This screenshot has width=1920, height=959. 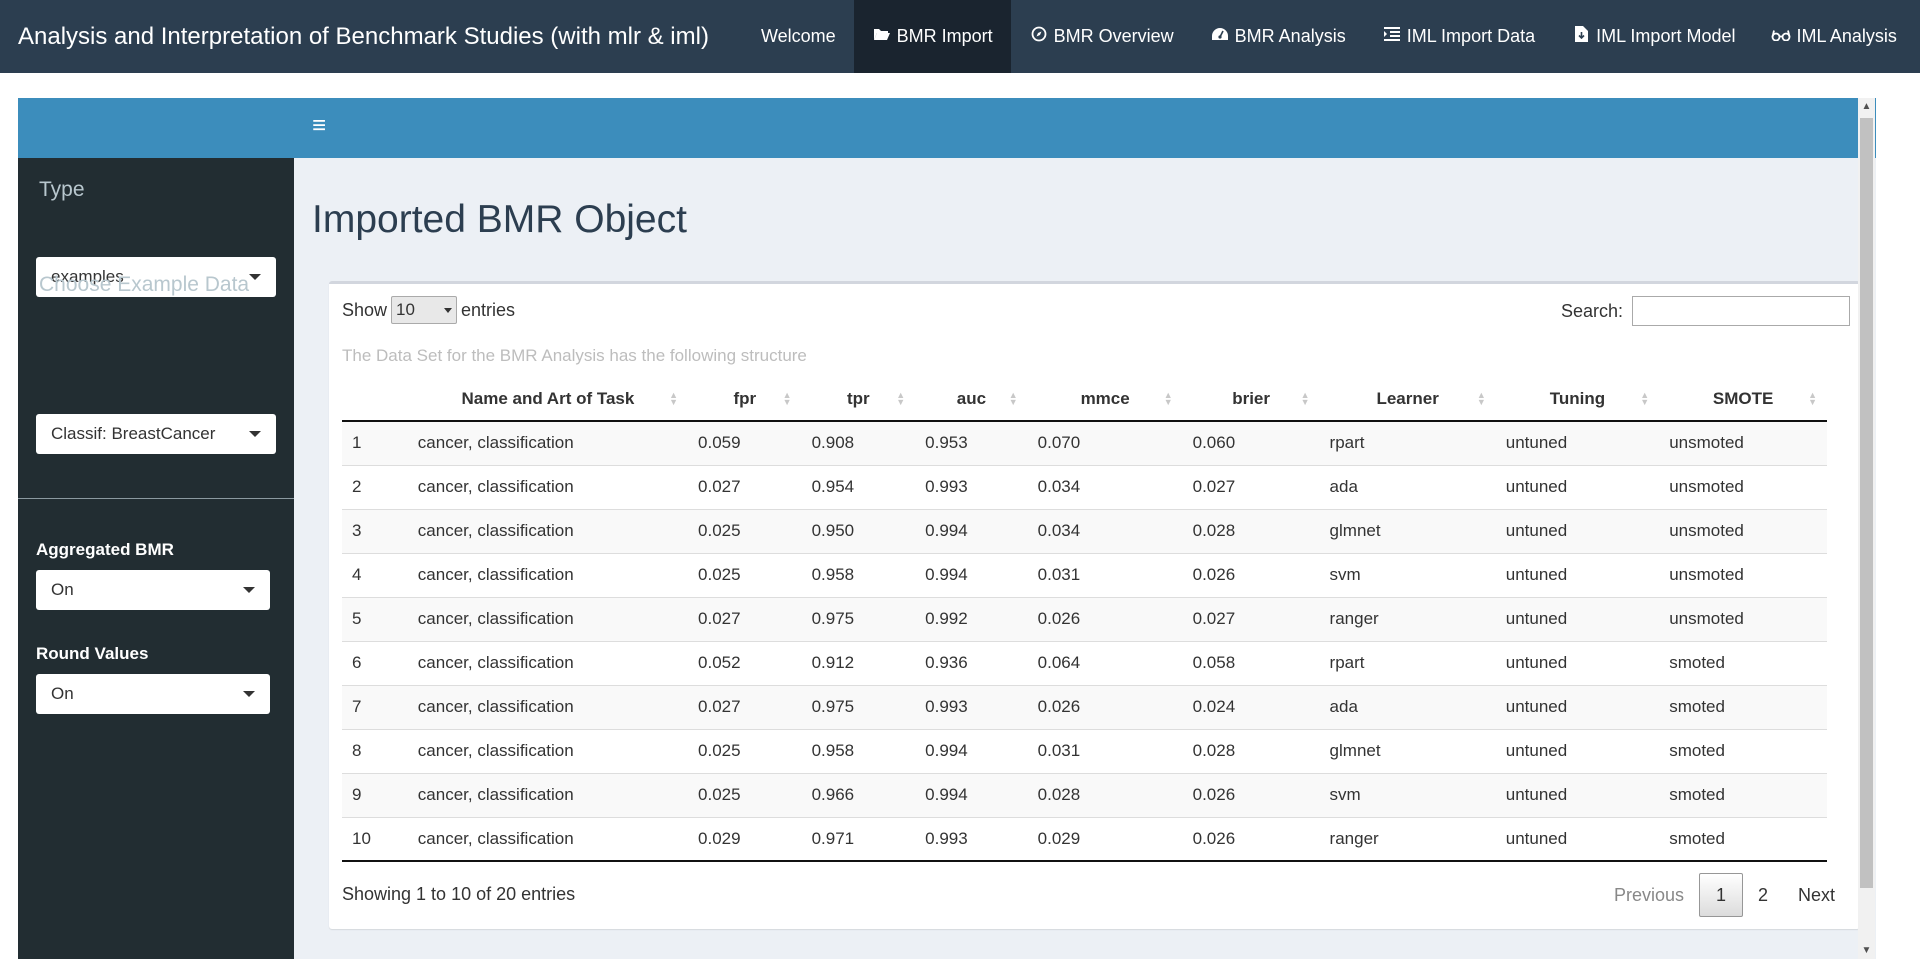 What do you see at coordinates (1577, 399) in the screenshot?
I see `column-header: Tuning ▲ ▼` at bounding box center [1577, 399].